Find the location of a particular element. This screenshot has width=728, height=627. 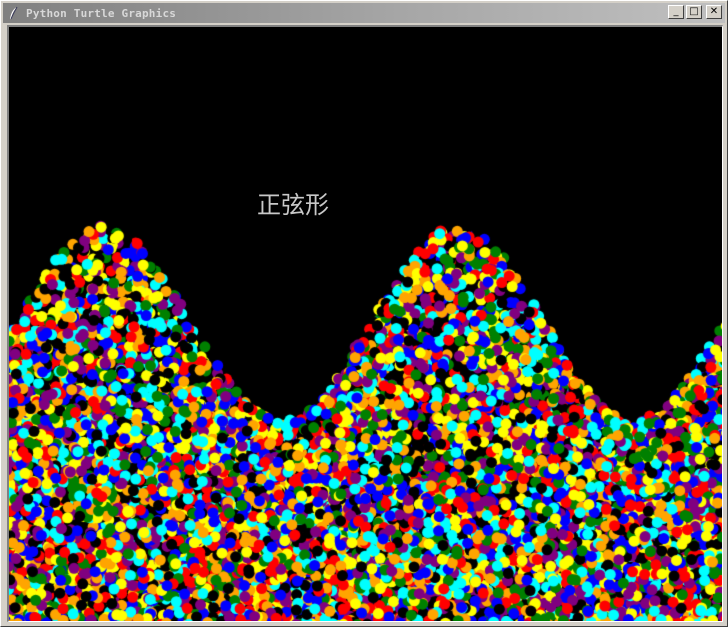

title-bar: Python Turtle Graphics _ □ ✕ is located at coordinates (364, 13).